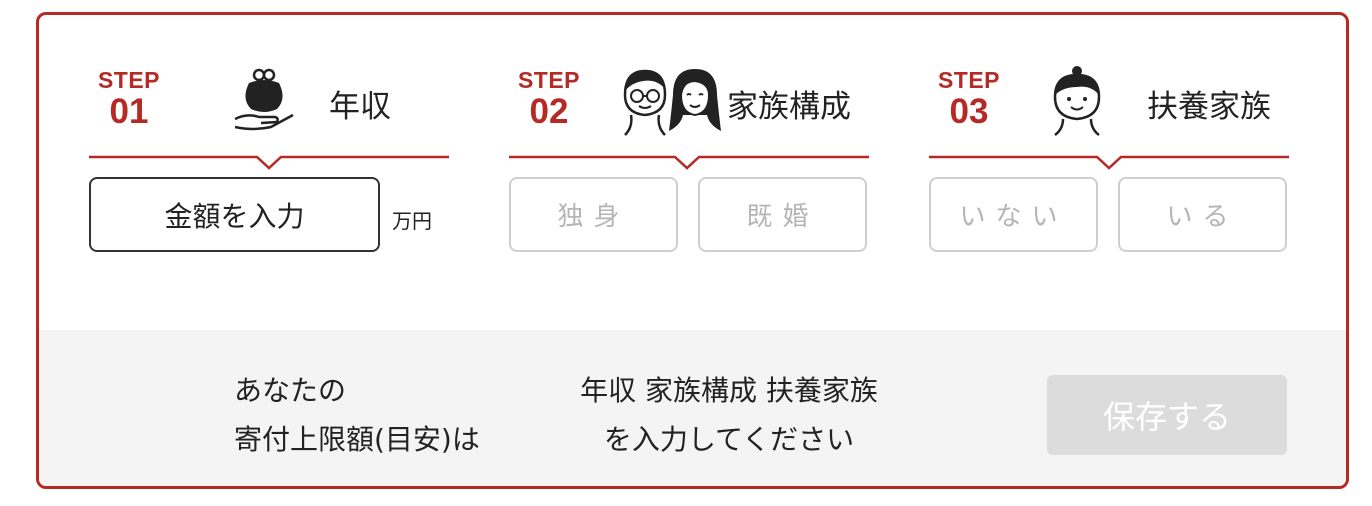 The width and height of the screenshot is (1372, 506). Describe the element at coordinates (1167, 415) in the screenshot. I see `save-button: 保存する` at that location.